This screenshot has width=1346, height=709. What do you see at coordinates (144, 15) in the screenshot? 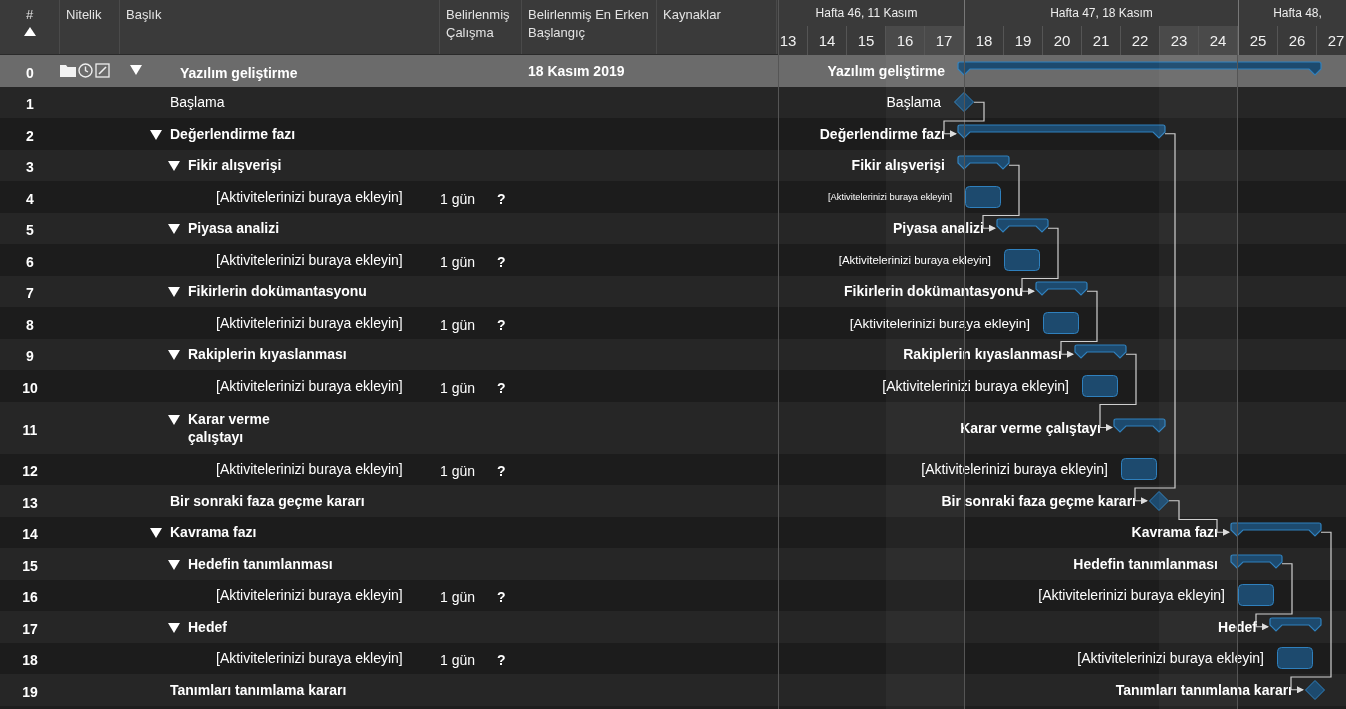
I see `column-header: Başlık` at bounding box center [144, 15].